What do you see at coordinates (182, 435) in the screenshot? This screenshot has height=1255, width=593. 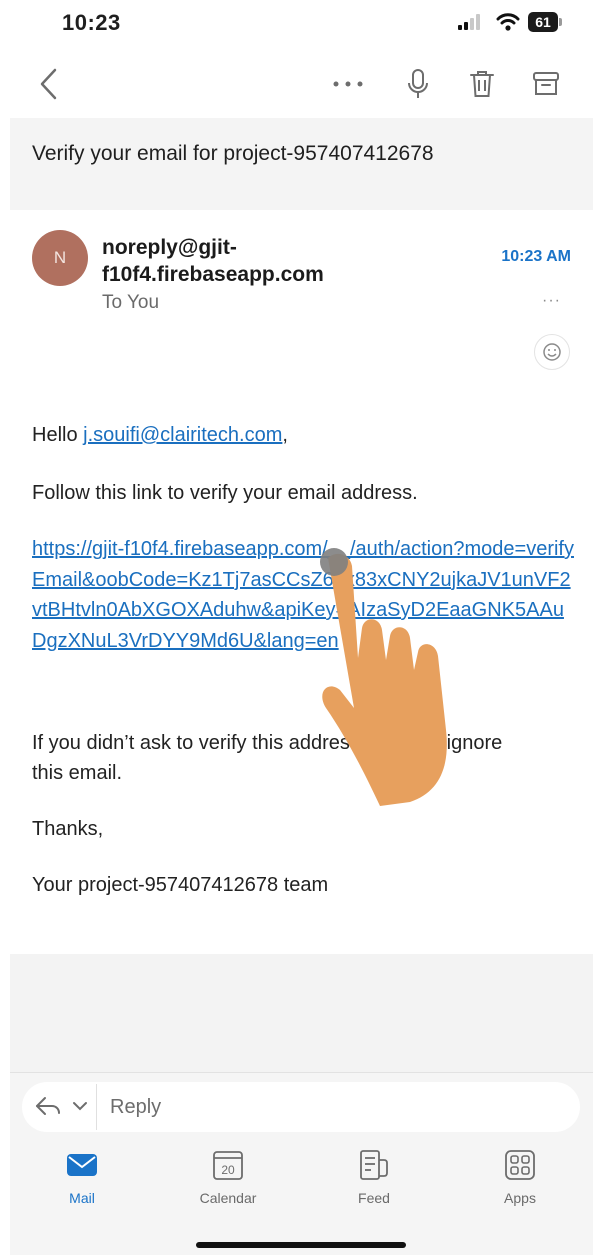 I see `recipient-email-link: j.souifi@clairitech.com` at bounding box center [182, 435].